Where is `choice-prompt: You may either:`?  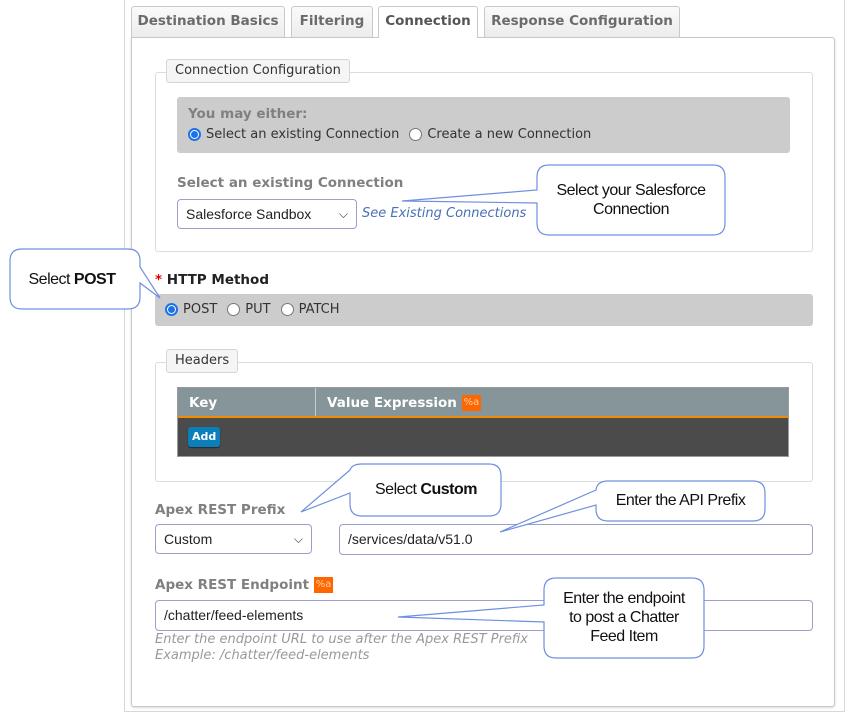 choice-prompt: You may either: is located at coordinates (248, 114).